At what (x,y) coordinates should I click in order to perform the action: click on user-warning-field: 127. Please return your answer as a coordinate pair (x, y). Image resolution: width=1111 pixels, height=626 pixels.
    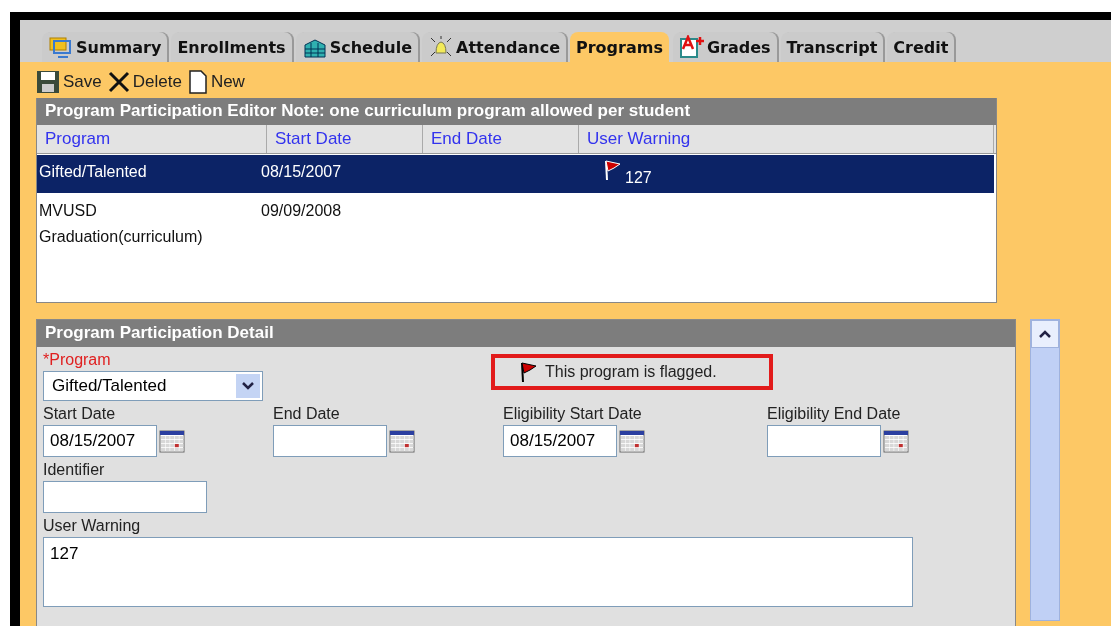
    Looking at the image, I should click on (478, 572).